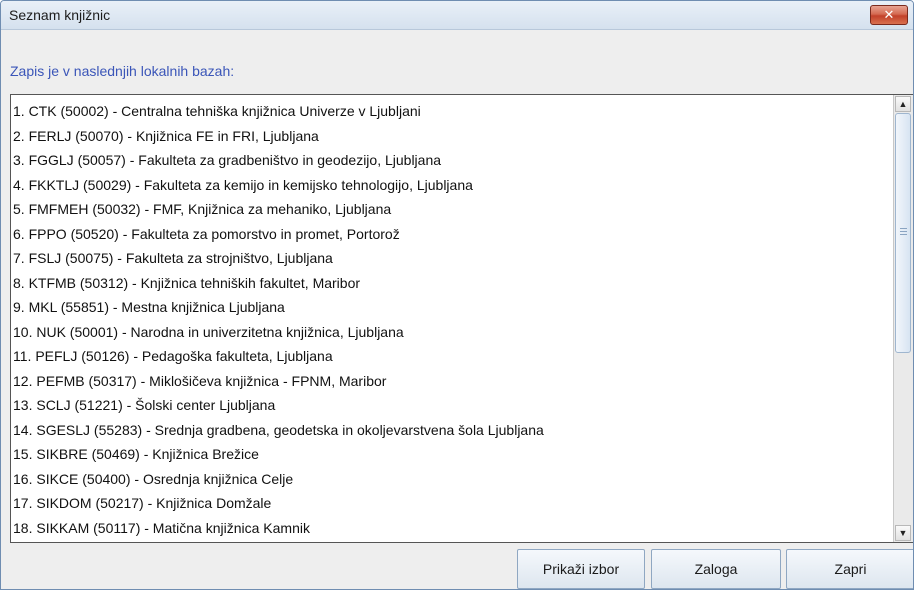 This screenshot has width=914, height=590. I want to click on close-button: Zapri, so click(849, 569).